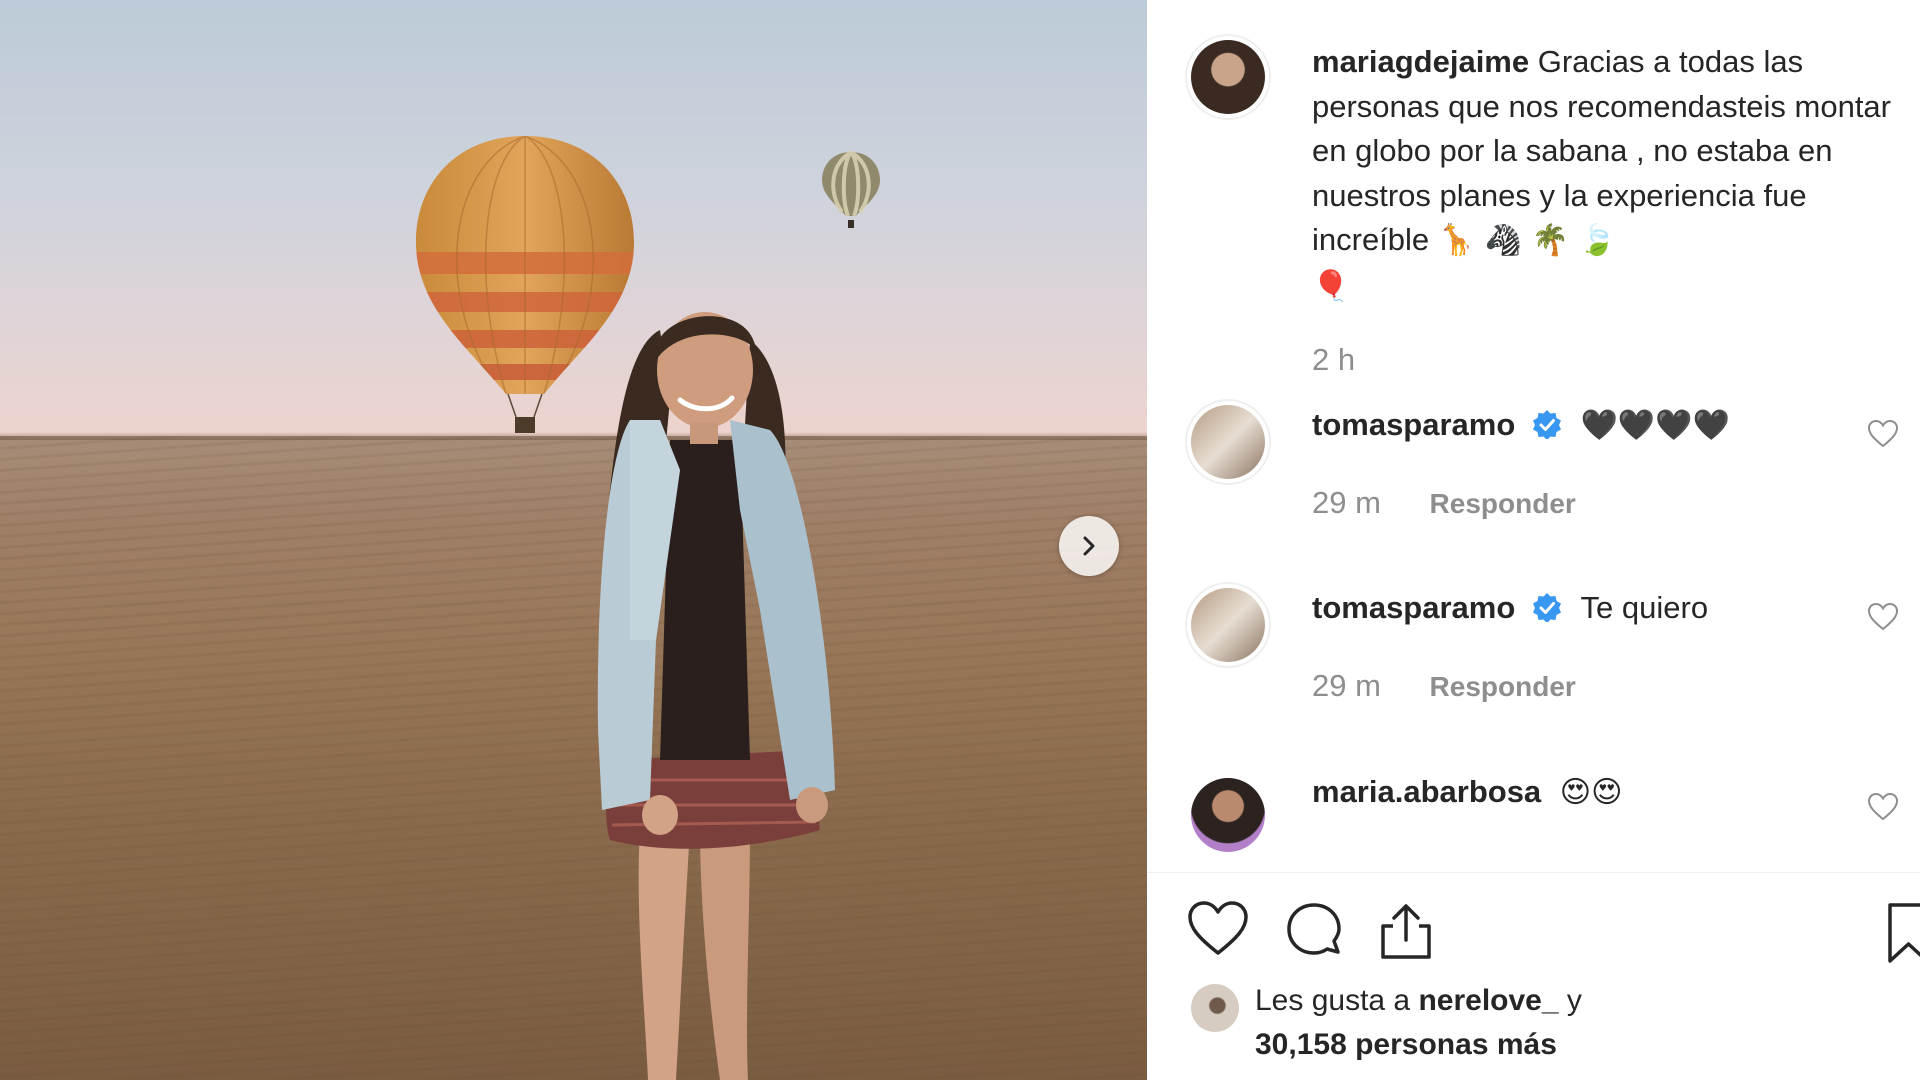 This screenshot has height=1080, width=1920. Describe the element at coordinates (851, 189) in the screenshot. I see `hot-air-balloon-small` at that location.